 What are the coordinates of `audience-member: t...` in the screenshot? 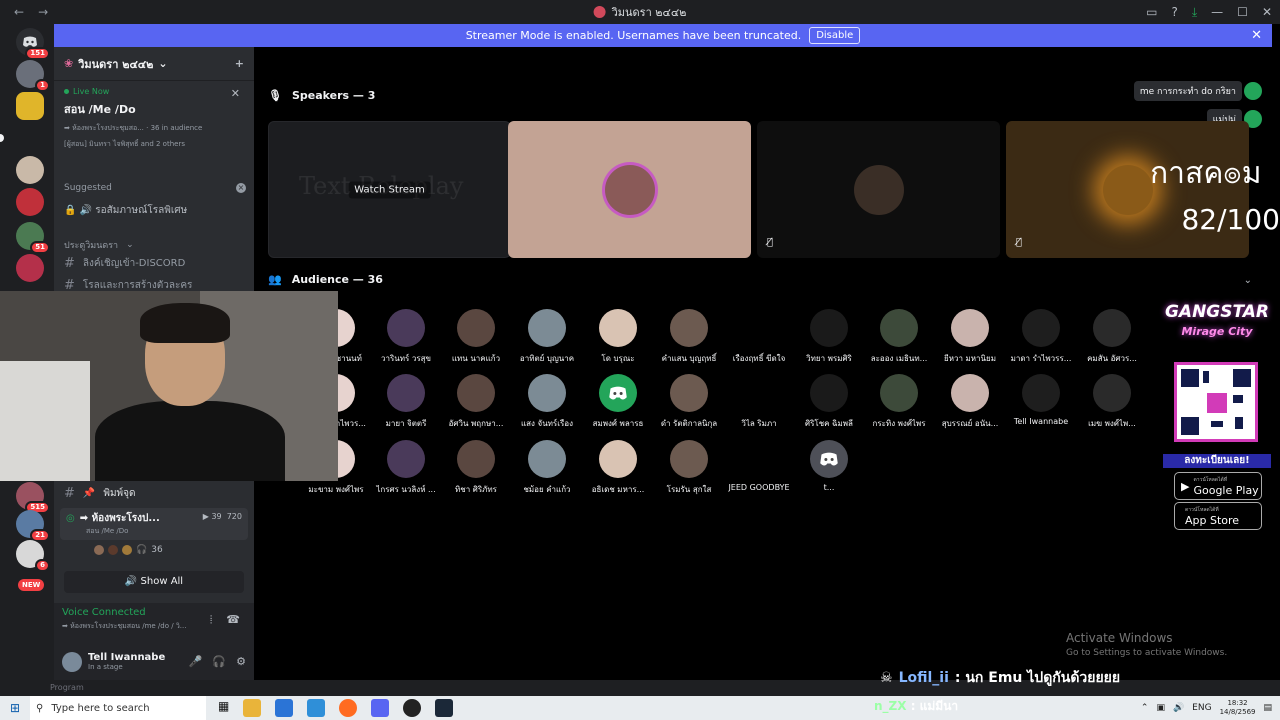 It's located at (829, 466).